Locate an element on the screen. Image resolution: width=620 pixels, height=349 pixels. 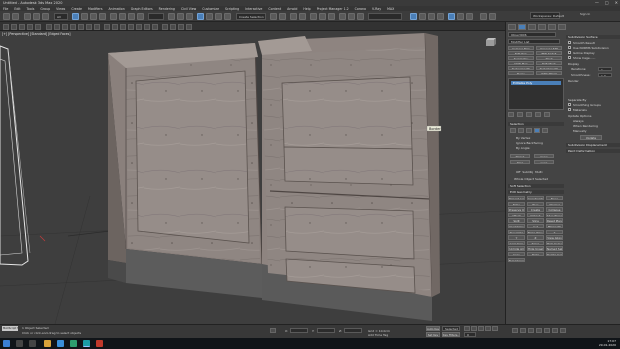
geometry-icon is located at coordinates (73, 26).